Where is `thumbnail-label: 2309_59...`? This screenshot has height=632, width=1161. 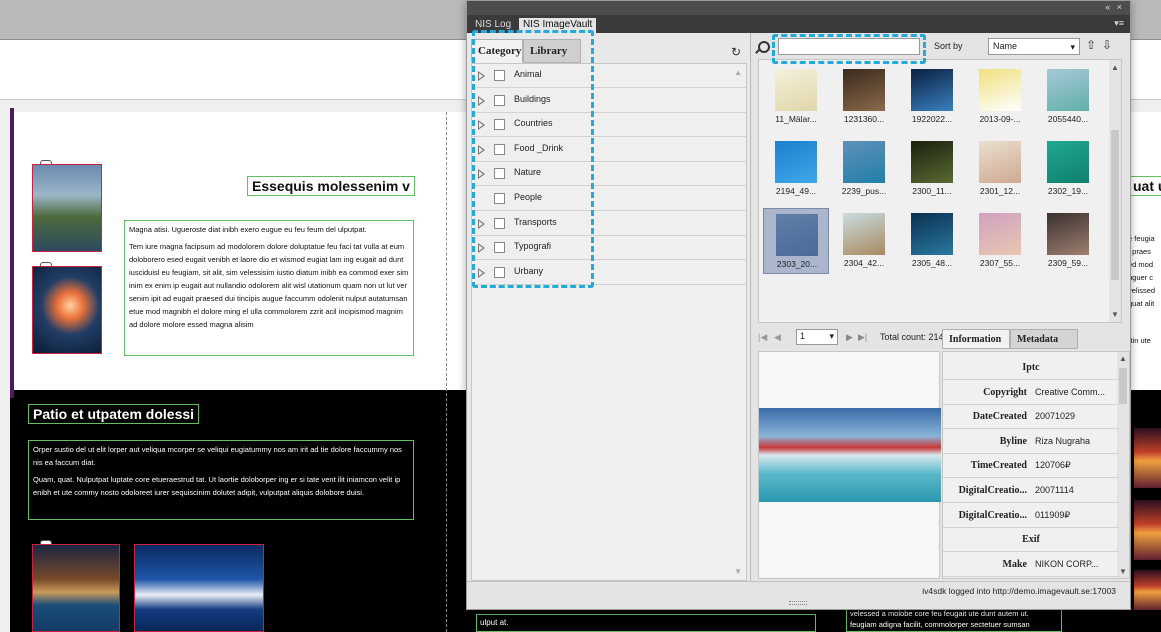
thumbnail-label: 2309_59... is located at coordinates (1068, 263).